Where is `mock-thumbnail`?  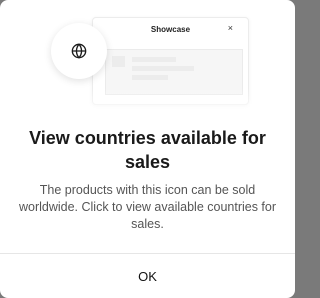 mock-thumbnail is located at coordinates (118, 61).